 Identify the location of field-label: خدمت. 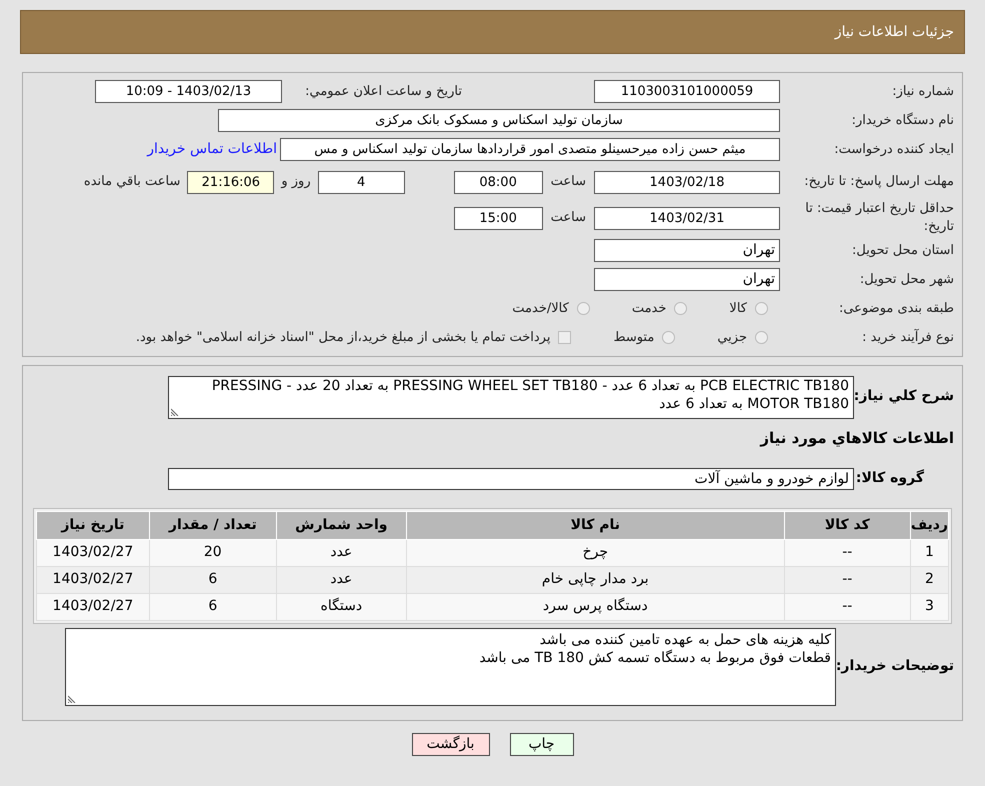
(649, 309).